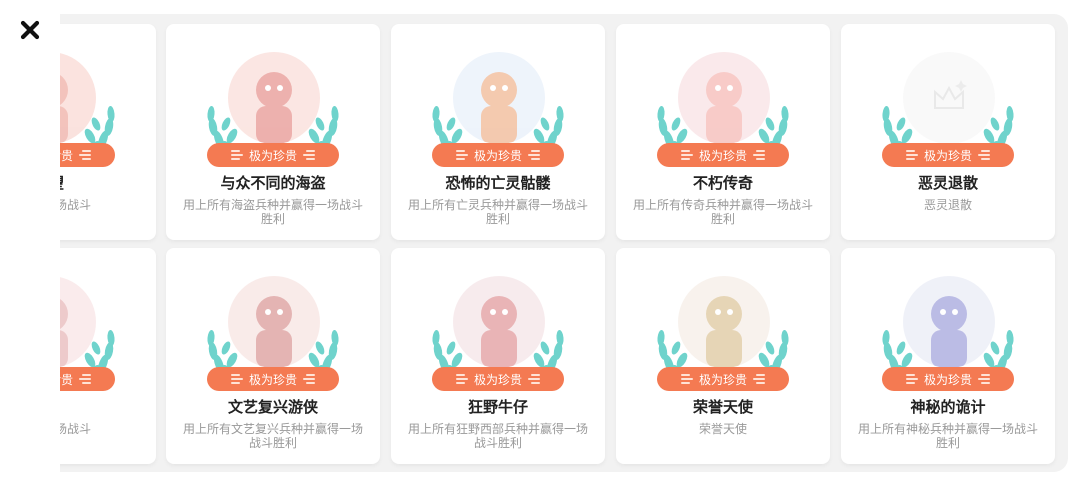 The image size is (1080, 486). I want to click on achievement-description: 恶灵退散, so click(947, 205).